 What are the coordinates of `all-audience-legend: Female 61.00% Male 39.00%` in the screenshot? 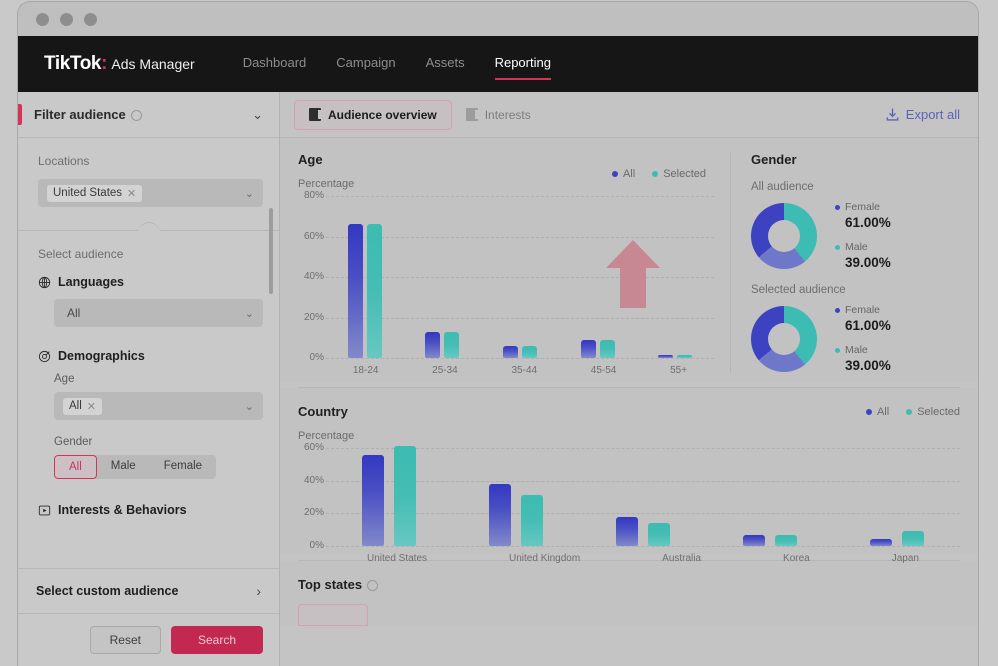 It's located at (863, 235).